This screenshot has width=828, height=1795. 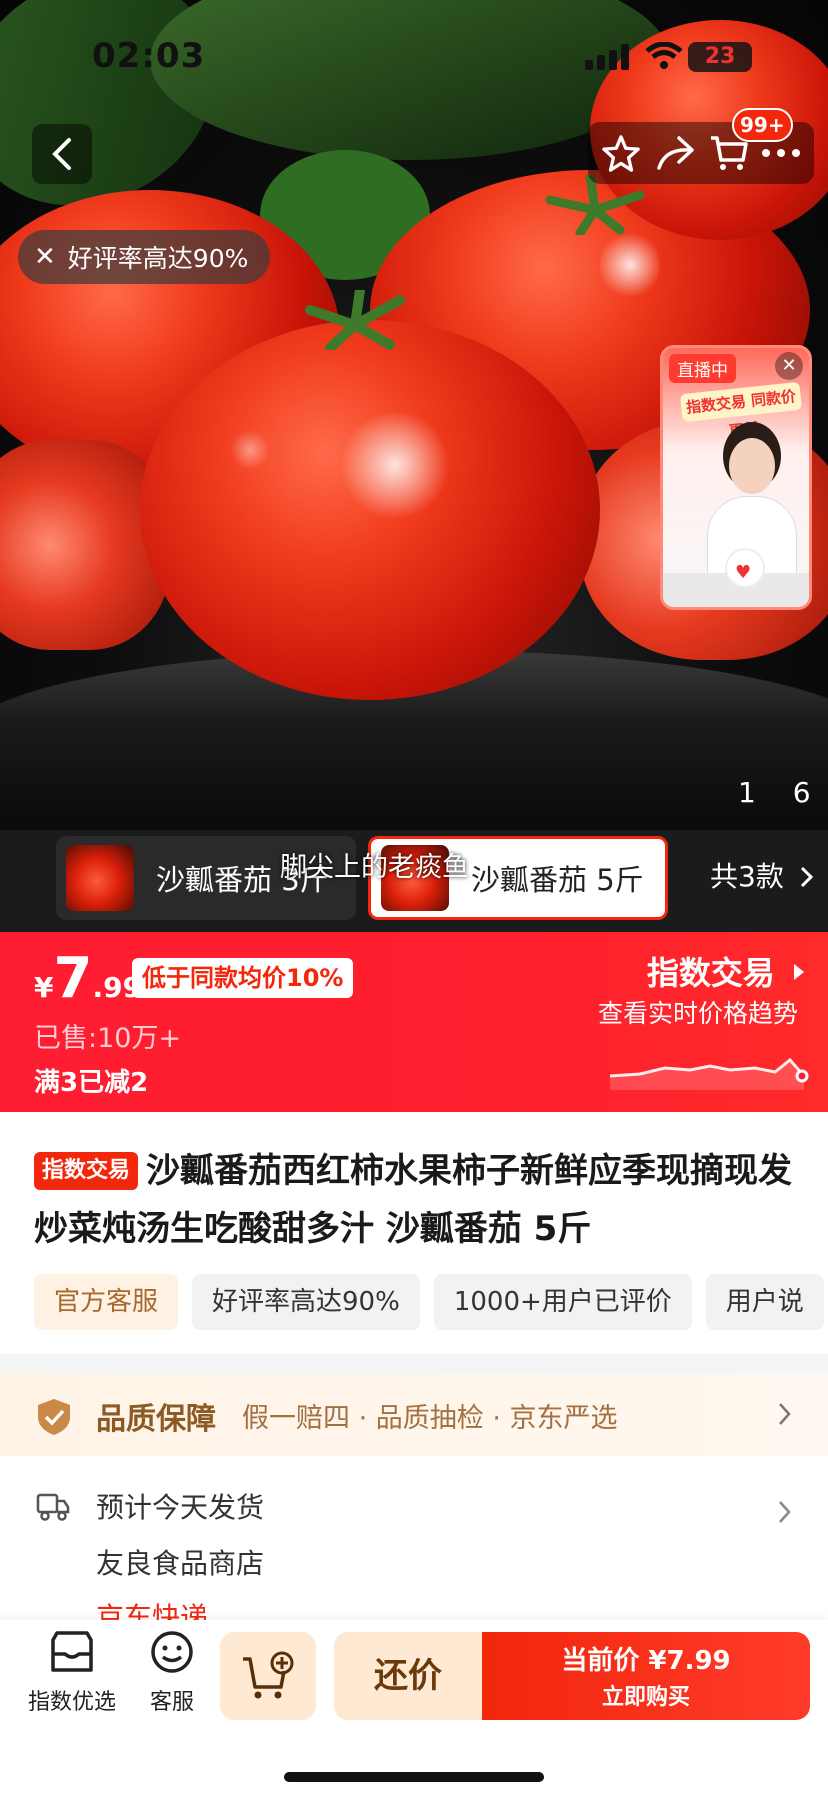 What do you see at coordinates (743, 572) in the screenshot?
I see `heart-icon: ♥` at bounding box center [743, 572].